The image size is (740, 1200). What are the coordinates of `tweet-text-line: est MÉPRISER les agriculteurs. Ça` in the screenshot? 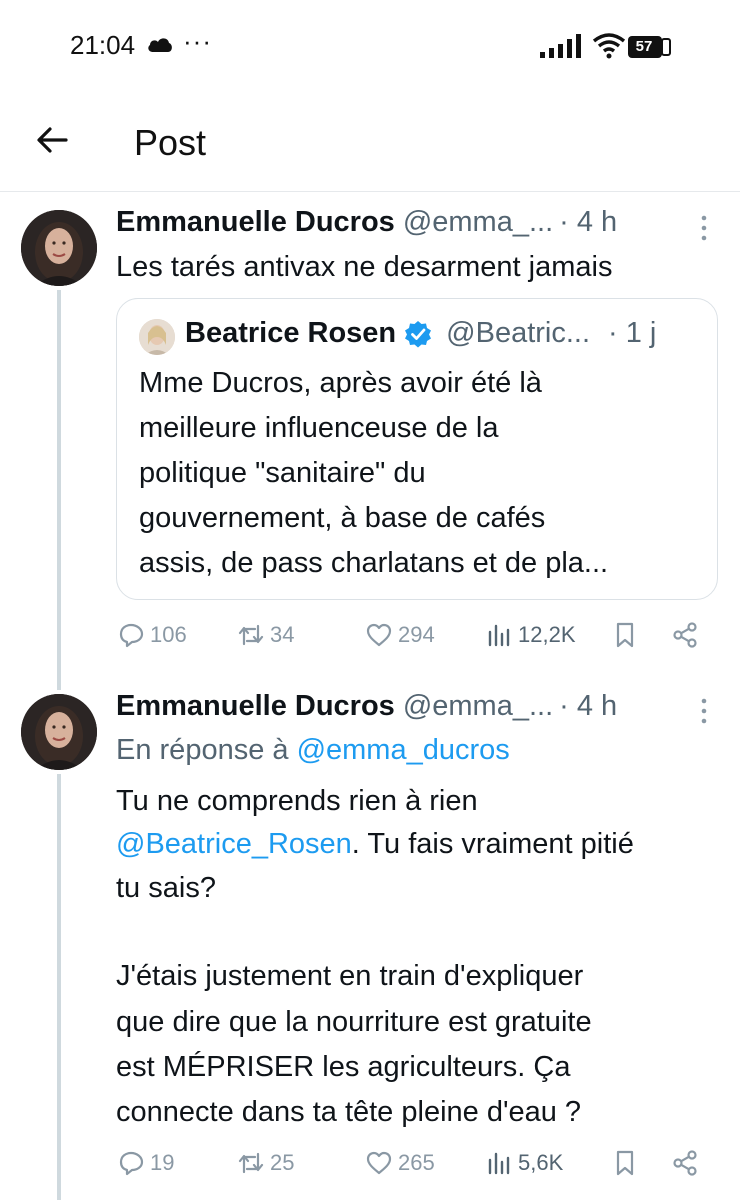 It's located at (343, 1067).